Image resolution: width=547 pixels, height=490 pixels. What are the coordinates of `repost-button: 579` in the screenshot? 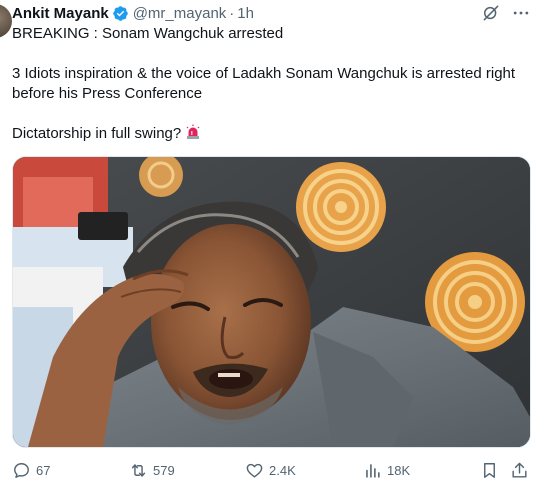 It's located at (152, 470).